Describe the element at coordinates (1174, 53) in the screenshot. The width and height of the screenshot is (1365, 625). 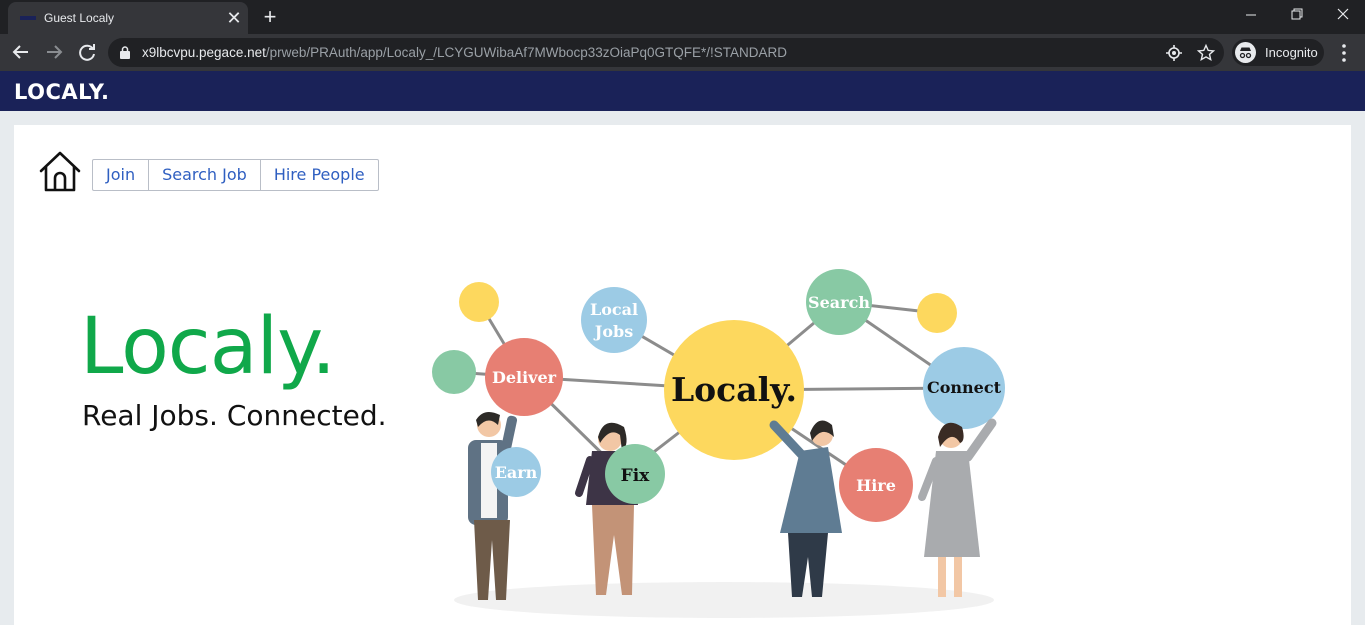
I see `location-target-icon` at that location.